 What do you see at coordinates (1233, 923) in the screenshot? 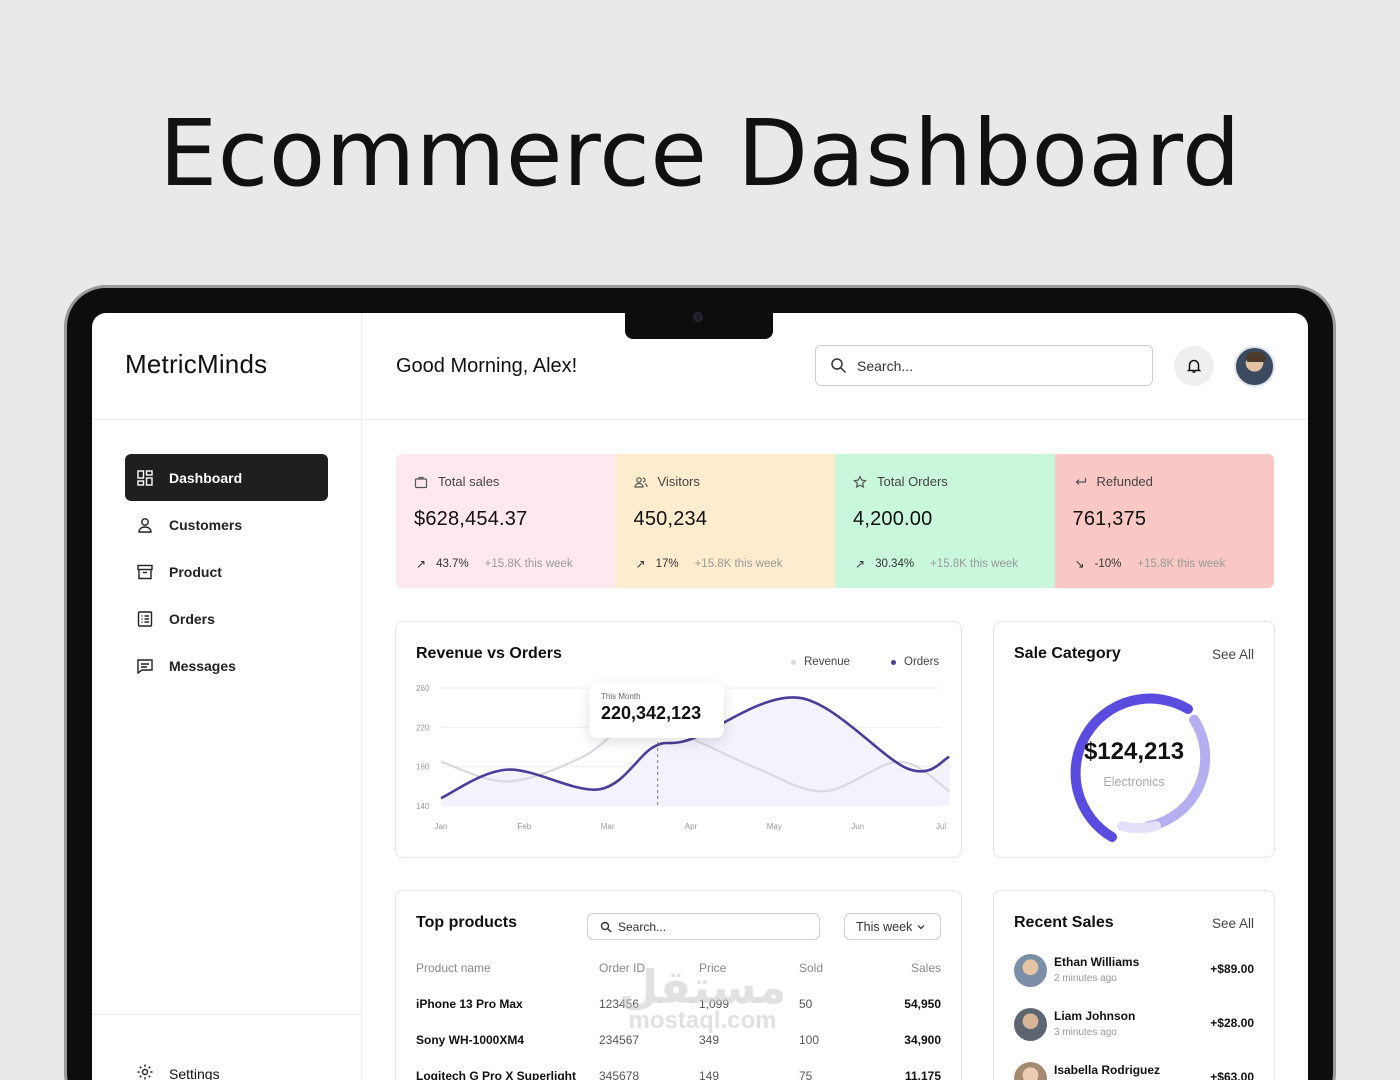
I see `see-all-link: See All` at bounding box center [1233, 923].